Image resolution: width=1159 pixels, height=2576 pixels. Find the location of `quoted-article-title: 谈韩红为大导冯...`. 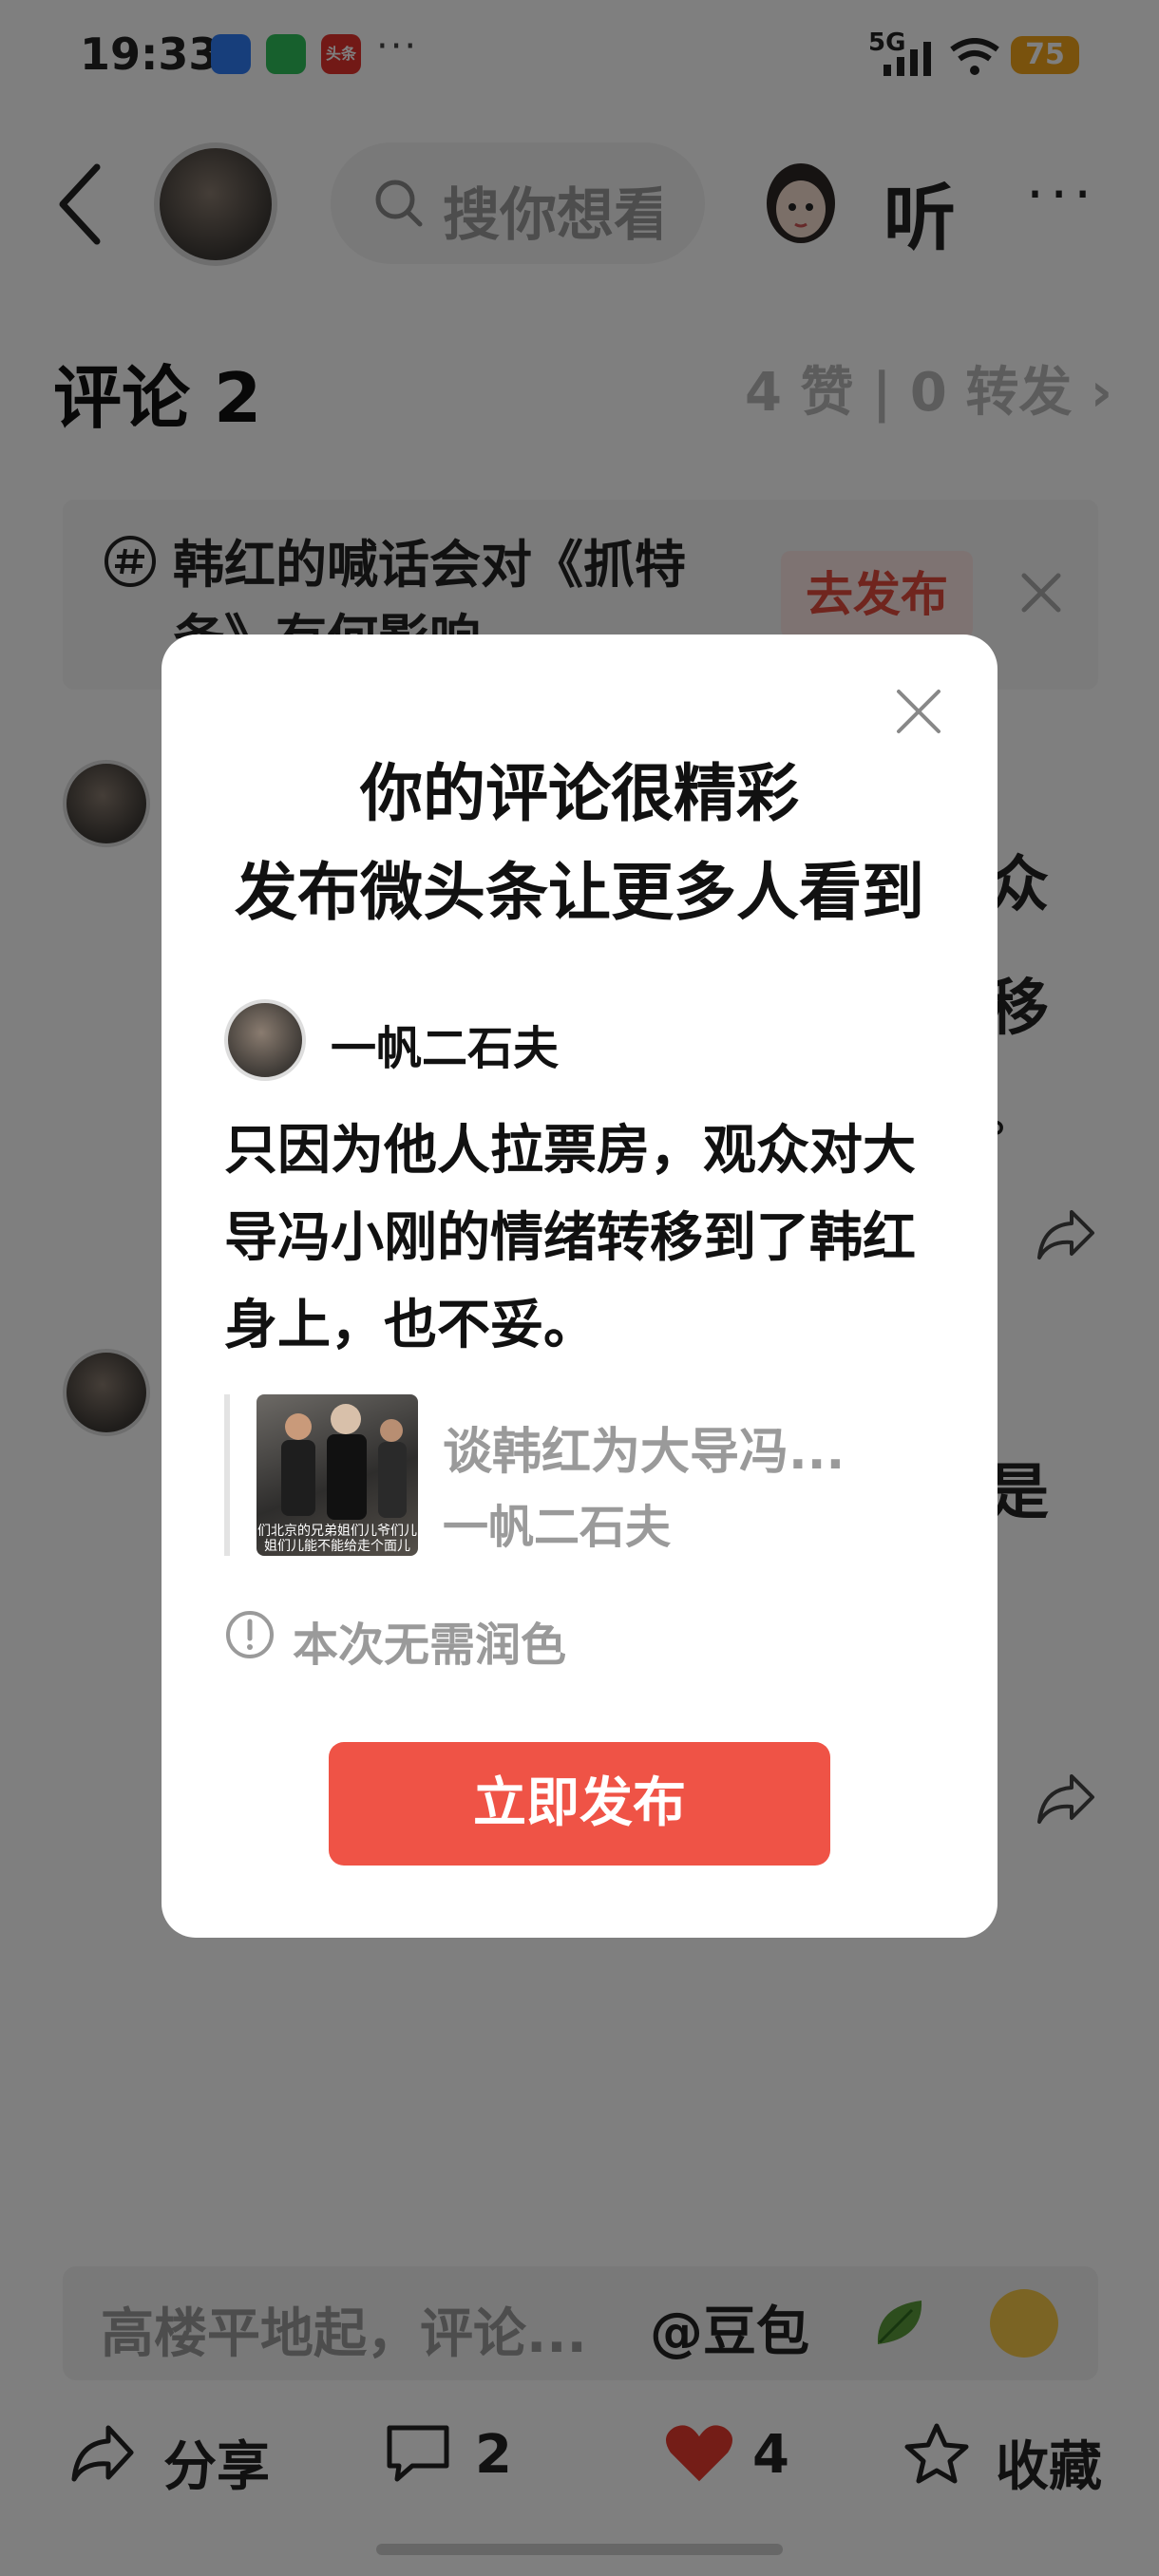

quoted-article-title: 谈韩红为大导冯... is located at coordinates (644, 1452).